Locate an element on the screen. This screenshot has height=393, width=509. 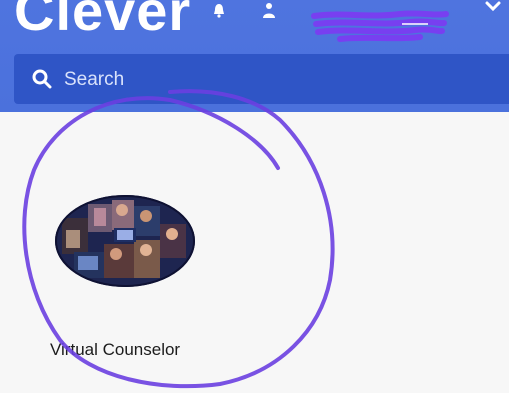
clever-logo: Clever is located at coordinates (102, 21).